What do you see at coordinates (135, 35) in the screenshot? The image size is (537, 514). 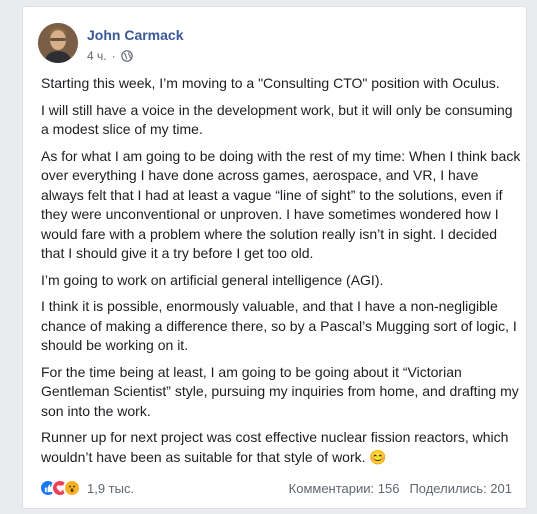 I see `author-name: John Carmack` at bounding box center [135, 35].